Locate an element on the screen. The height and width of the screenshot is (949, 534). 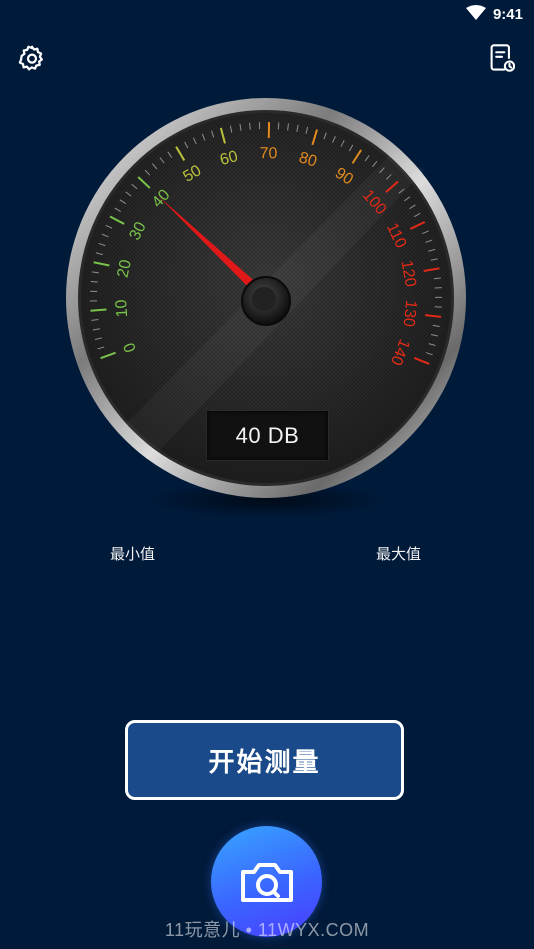
wifi-icon is located at coordinates (476, 15).